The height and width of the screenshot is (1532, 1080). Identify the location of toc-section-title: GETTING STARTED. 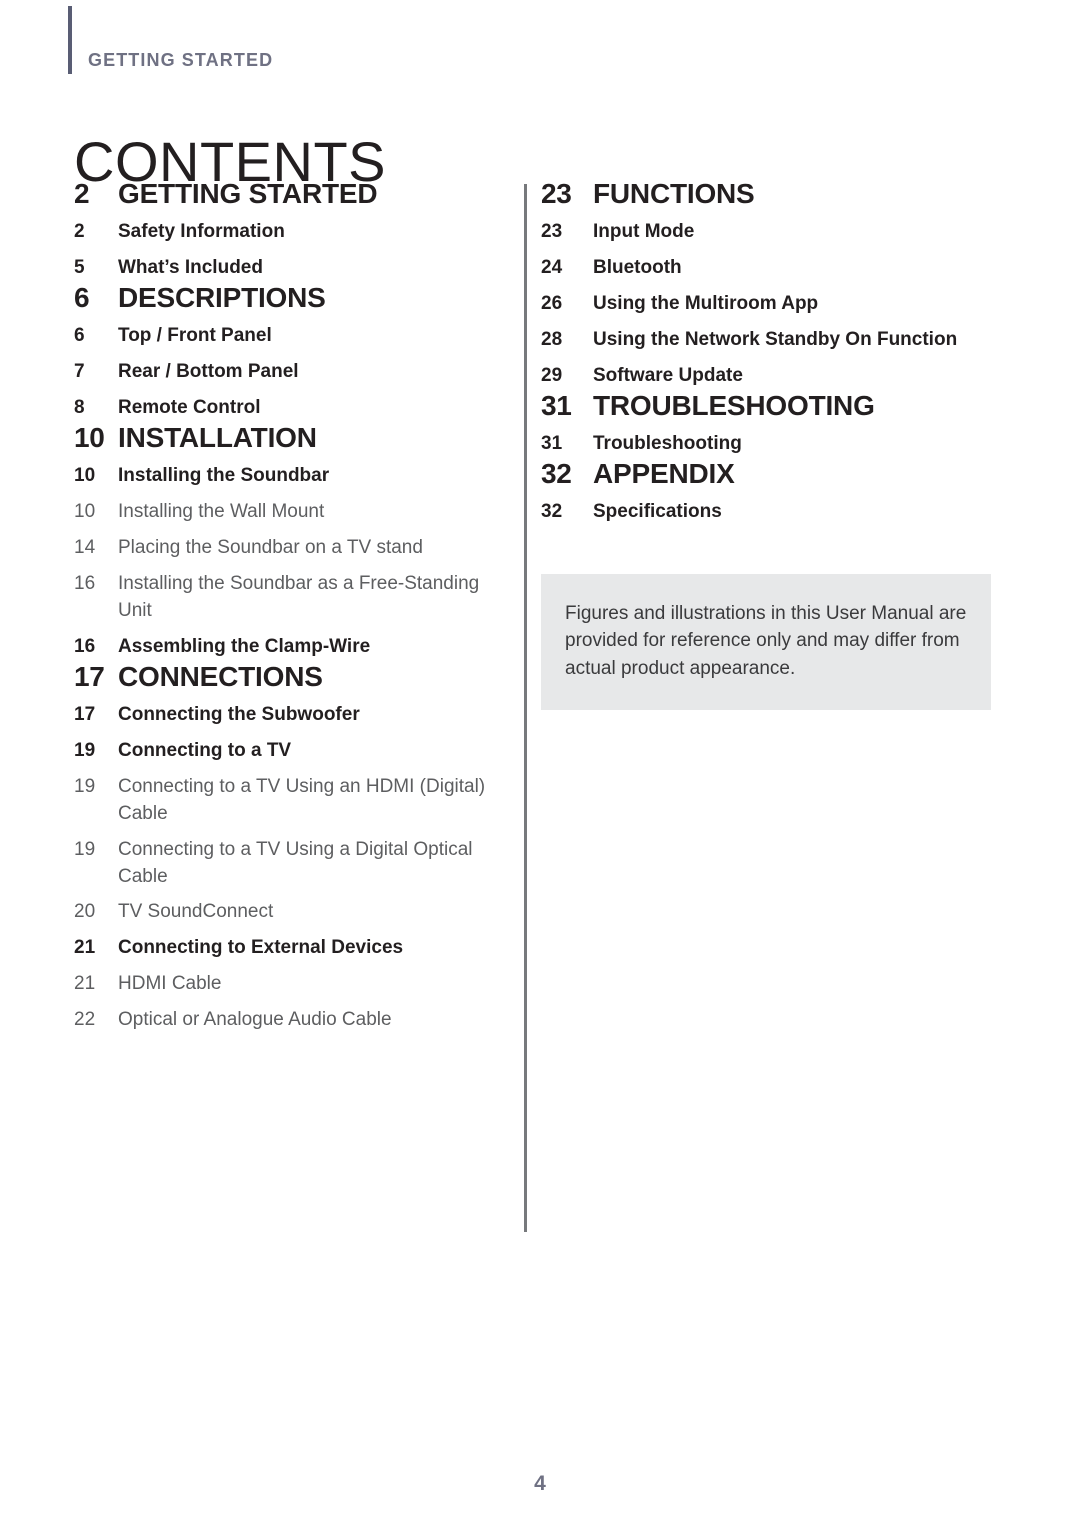
(248, 193).